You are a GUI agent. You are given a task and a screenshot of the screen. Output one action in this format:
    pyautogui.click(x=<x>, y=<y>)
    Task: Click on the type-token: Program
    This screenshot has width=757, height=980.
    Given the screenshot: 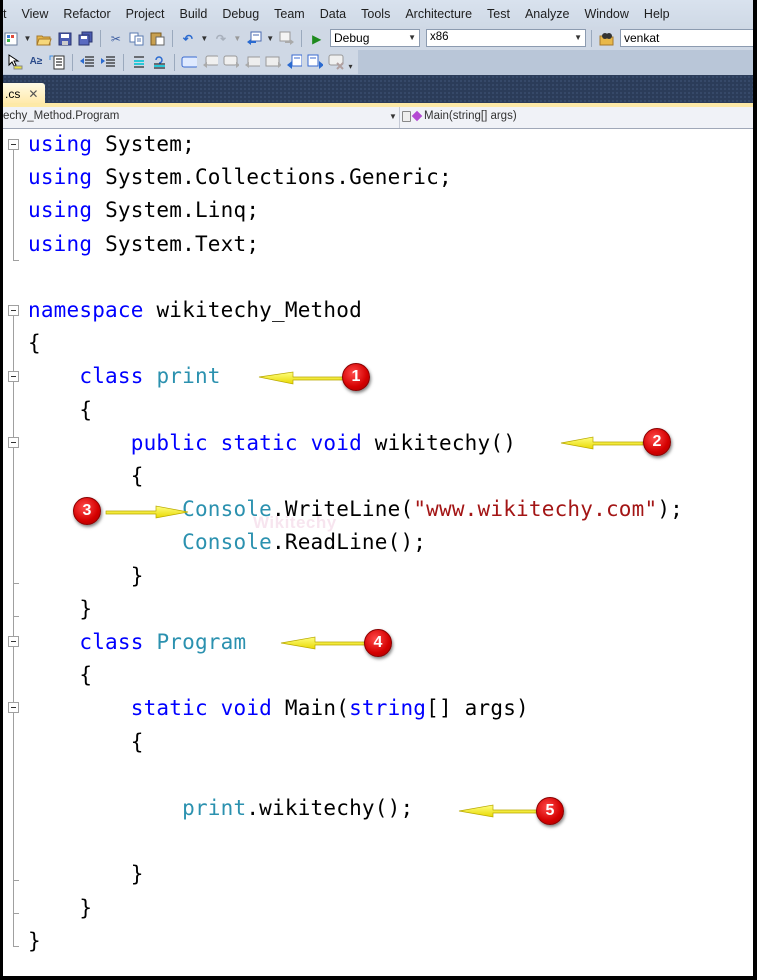 What is the action you would take?
    pyautogui.click(x=201, y=642)
    